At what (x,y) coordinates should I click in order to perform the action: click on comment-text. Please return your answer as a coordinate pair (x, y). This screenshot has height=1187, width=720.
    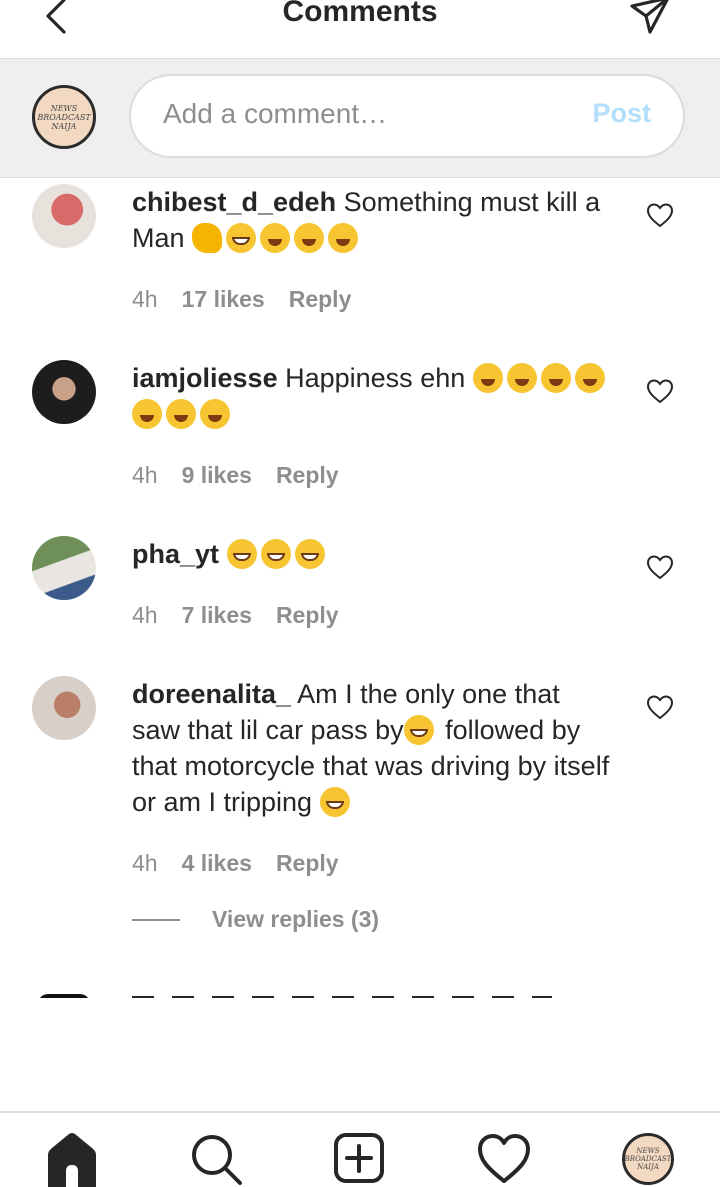
    Looking at the image, I should click on (342, 997).